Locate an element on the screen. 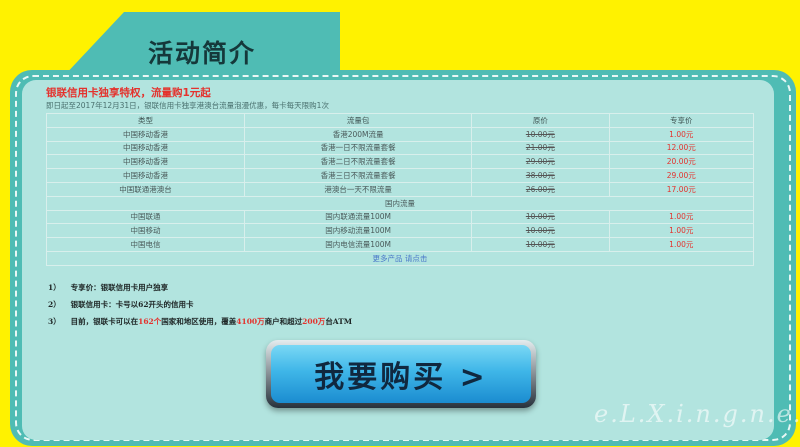 This screenshot has height=447, width=800. promo-headline: 银联信用卡独享特权，流量购1元起 is located at coordinates (128, 93).